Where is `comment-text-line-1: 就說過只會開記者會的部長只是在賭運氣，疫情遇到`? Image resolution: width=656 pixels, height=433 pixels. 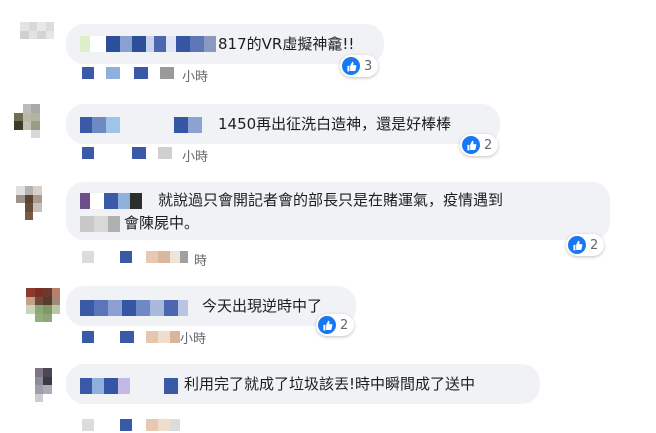 comment-text-line-1: 就說過只會開記者會的部長只是在賭運氣，疫情遇到 is located at coordinates (331, 200).